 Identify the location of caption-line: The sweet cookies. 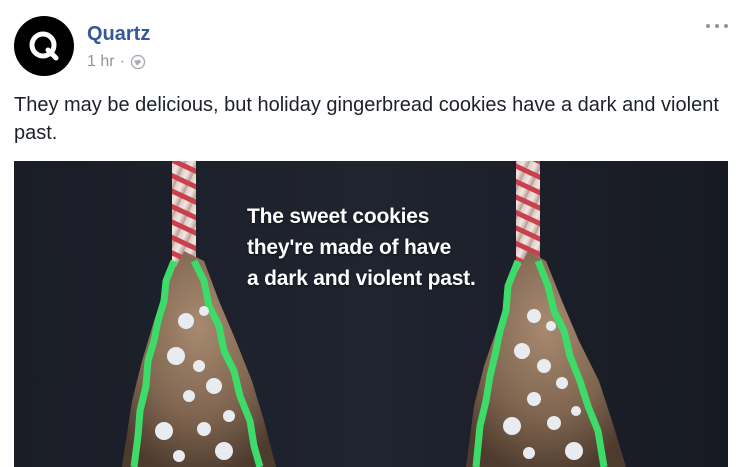
(338, 216).